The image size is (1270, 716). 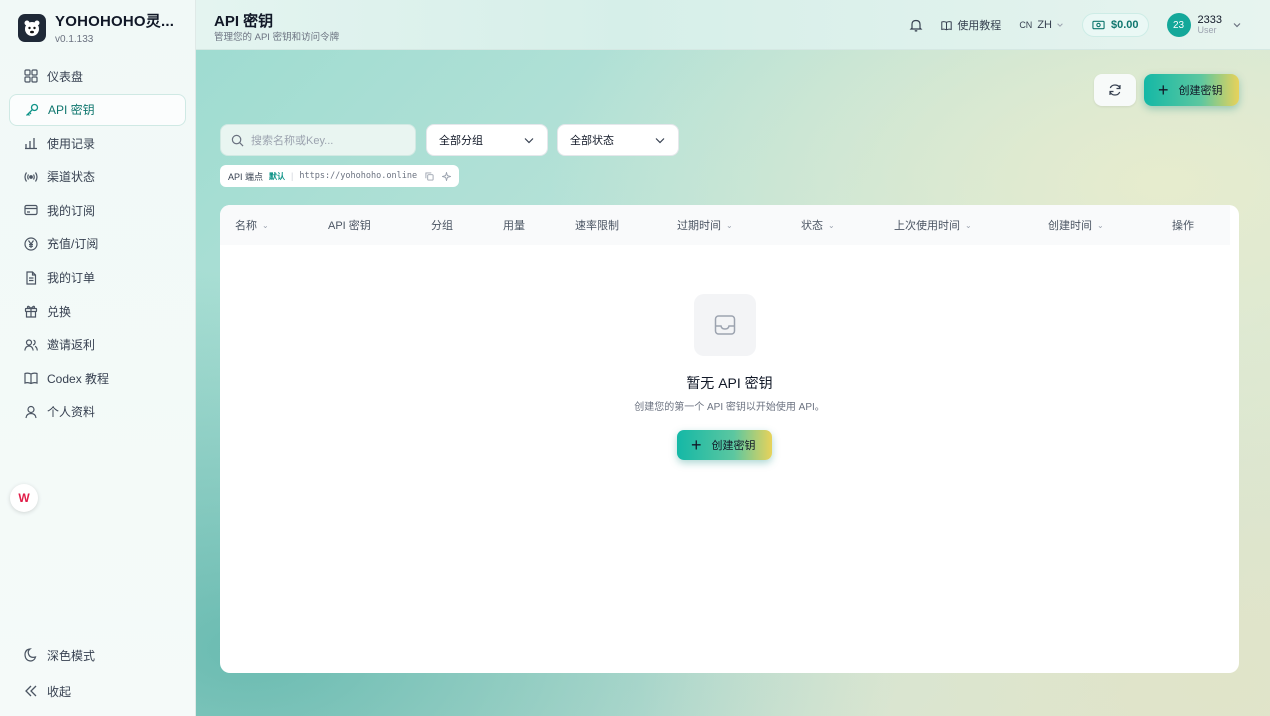 I want to click on sidebar-item-channel-status: 渠道状态, so click(x=97, y=177).